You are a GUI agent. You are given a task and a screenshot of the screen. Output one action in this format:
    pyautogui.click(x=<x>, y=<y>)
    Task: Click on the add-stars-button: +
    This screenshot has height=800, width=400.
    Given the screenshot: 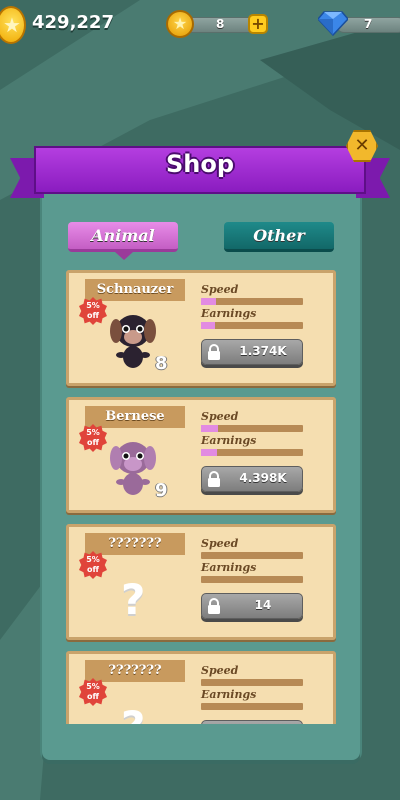 What is the action you would take?
    pyautogui.click(x=258, y=24)
    